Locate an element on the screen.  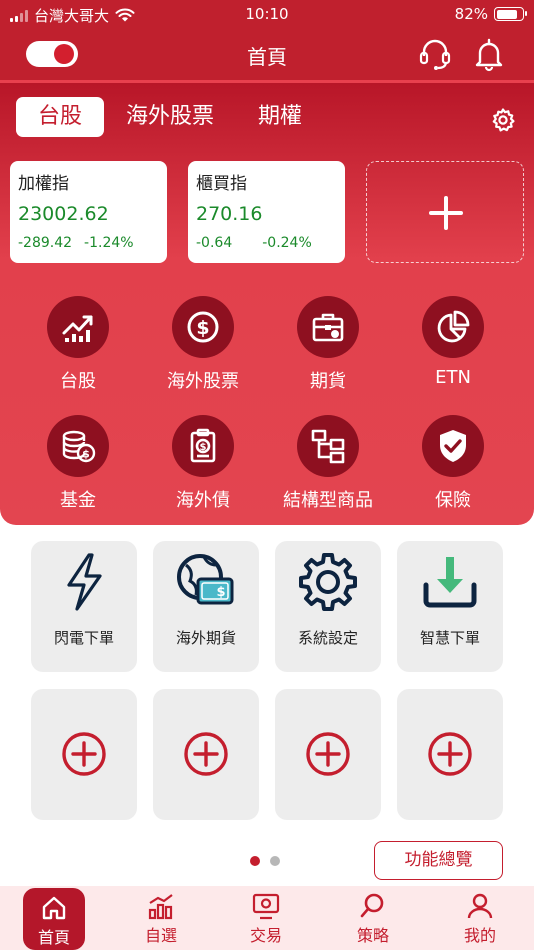
market-tabs: 台股 海外股票 期權 is located at coordinates (170, 117).